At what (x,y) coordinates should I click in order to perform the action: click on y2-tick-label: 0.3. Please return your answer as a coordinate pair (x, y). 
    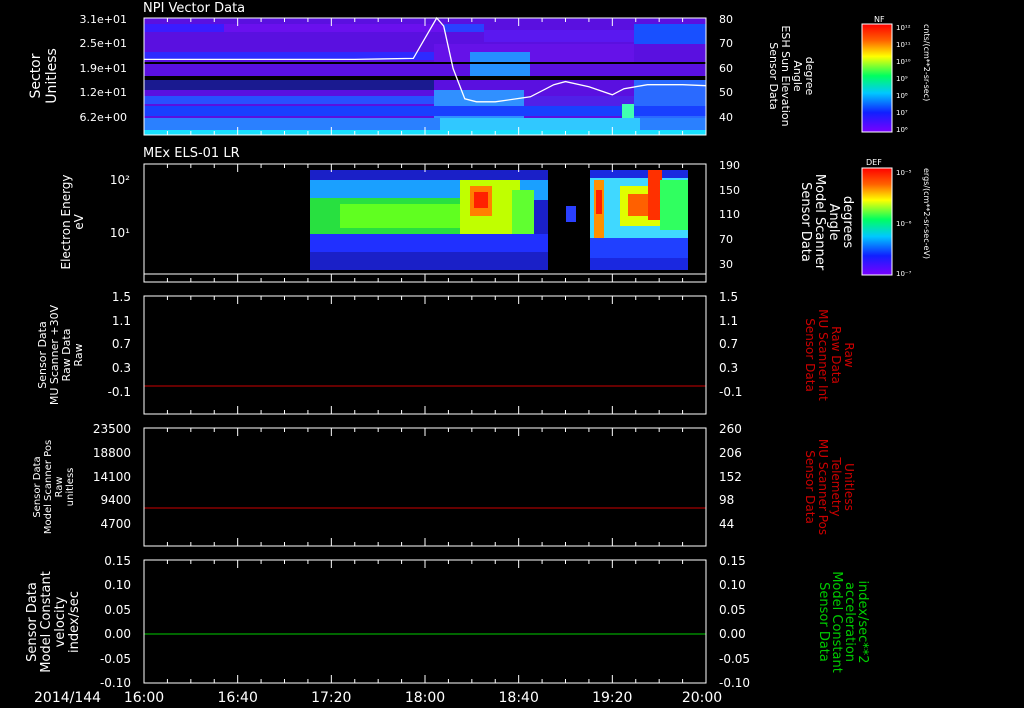
    Looking at the image, I should click on (728, 368).